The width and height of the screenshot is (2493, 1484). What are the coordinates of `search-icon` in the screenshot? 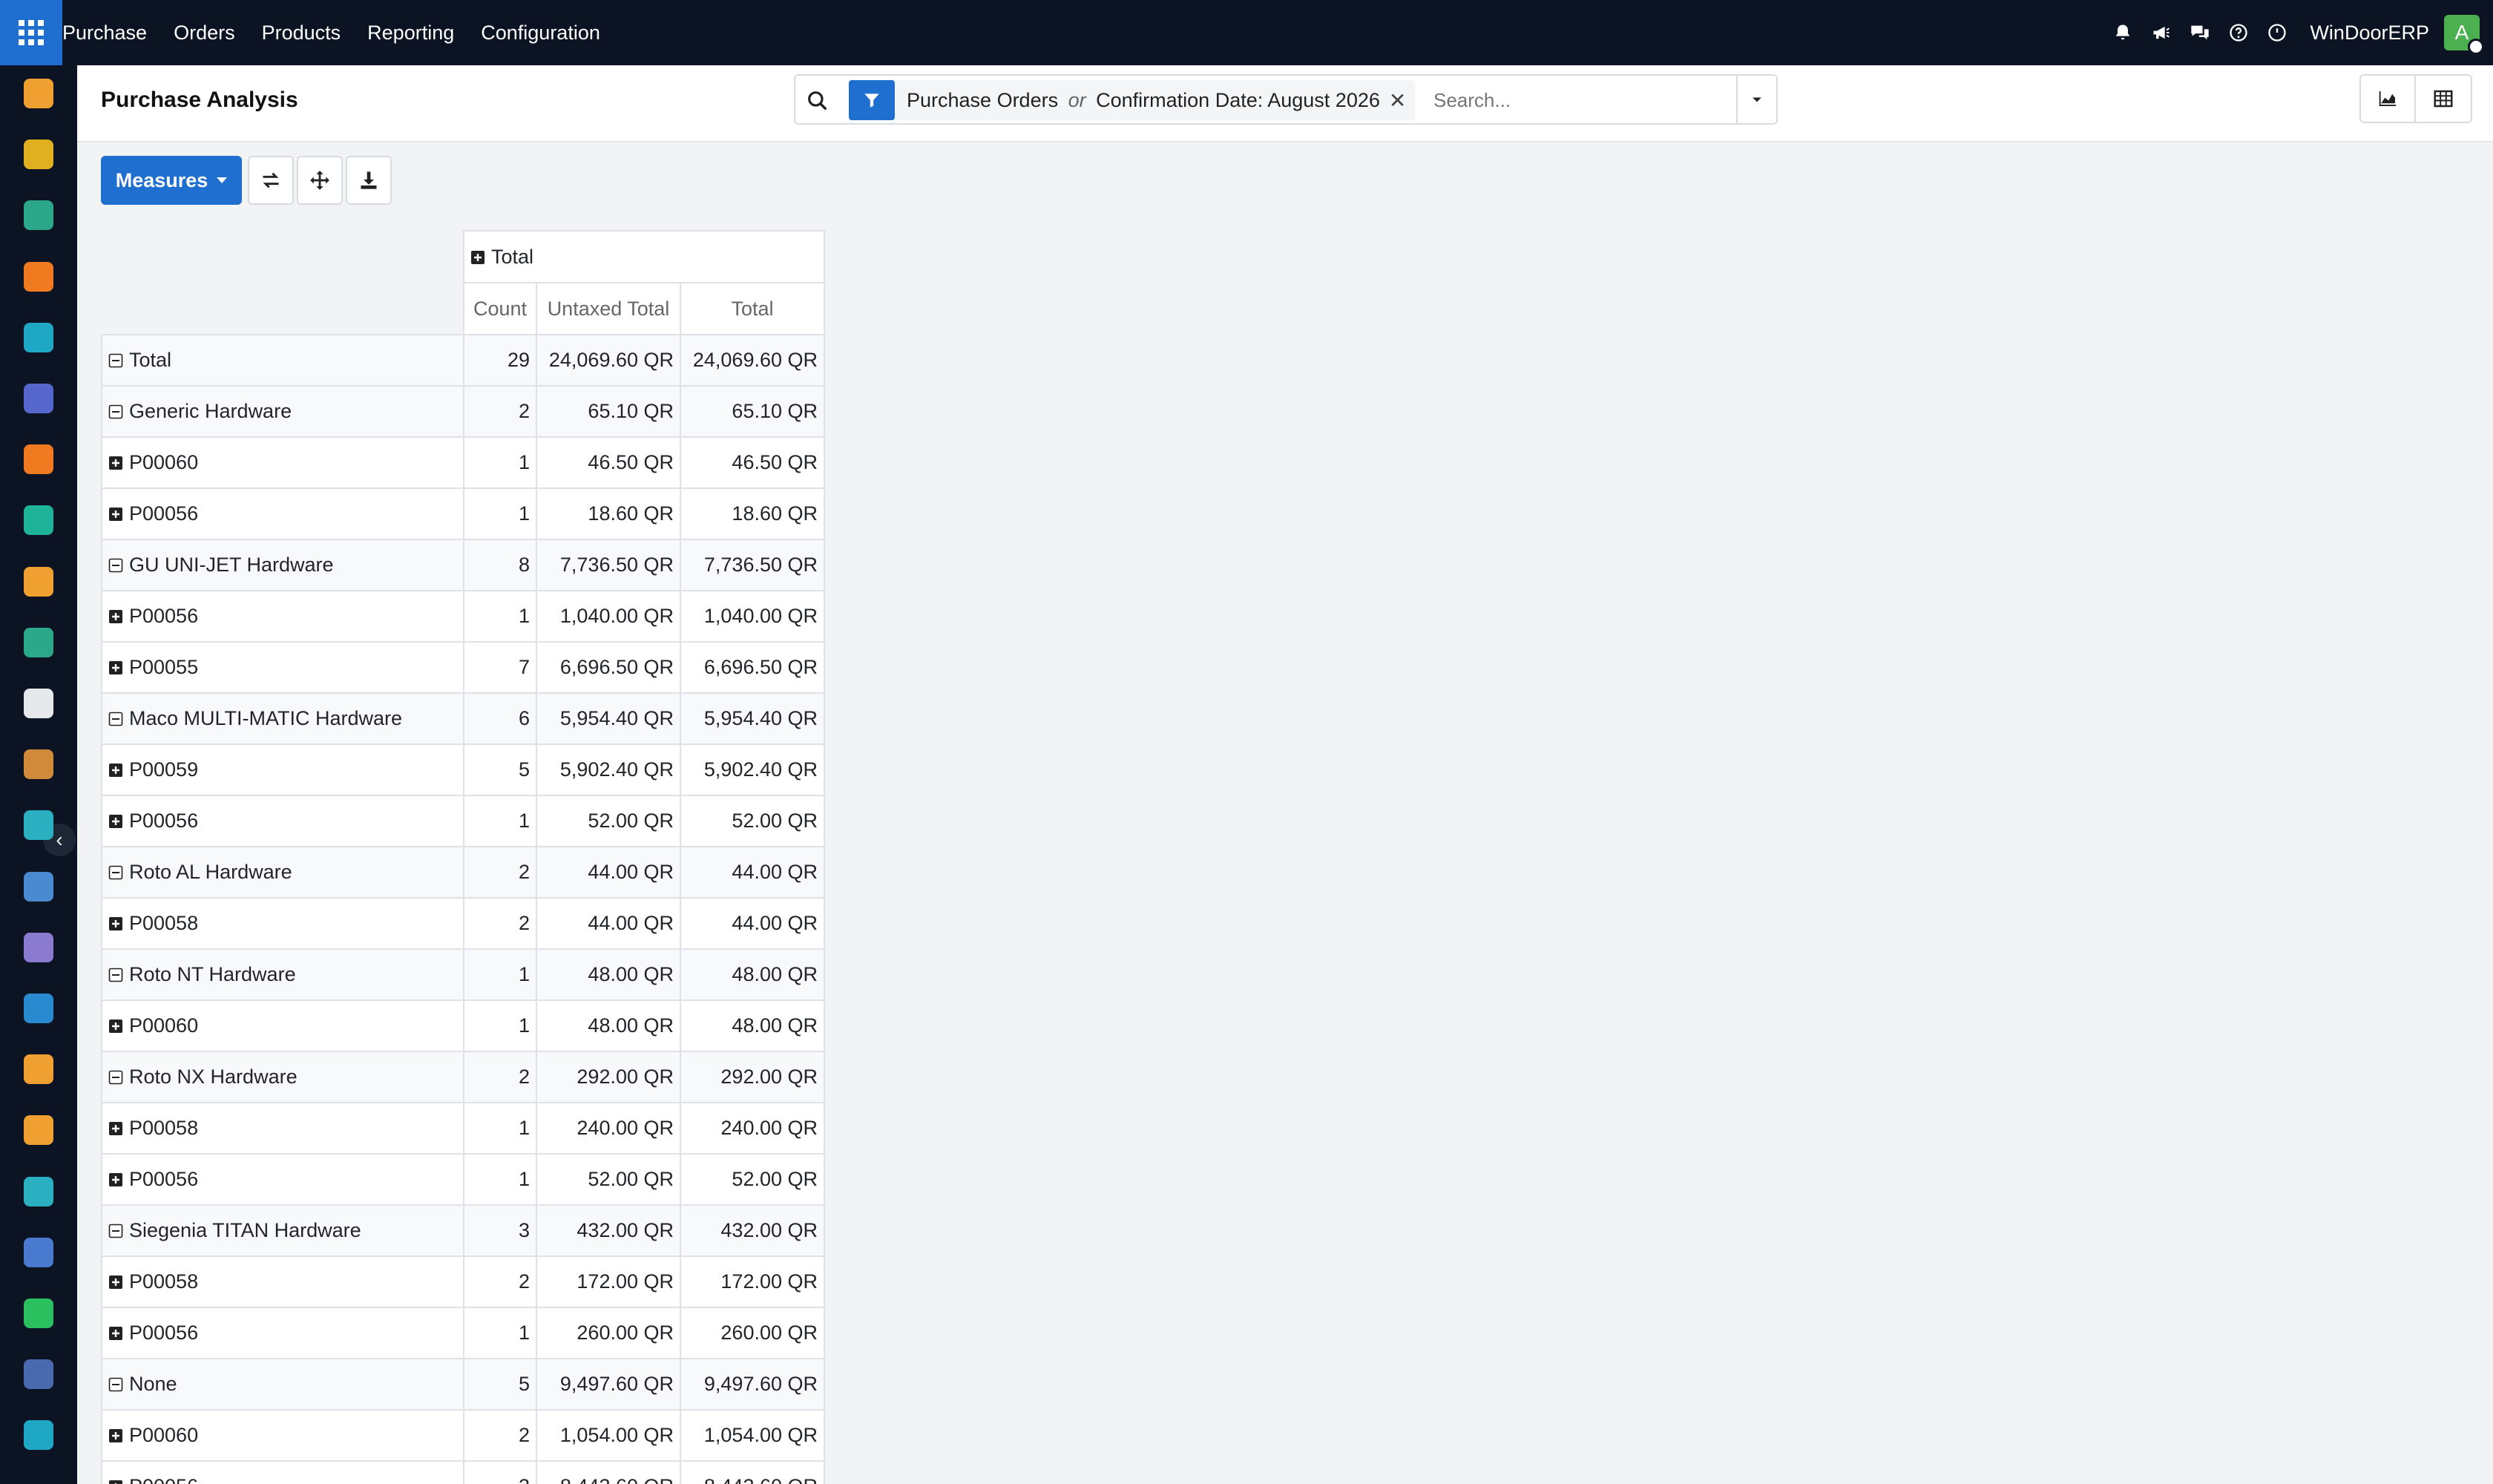 It's located at (818, 101).